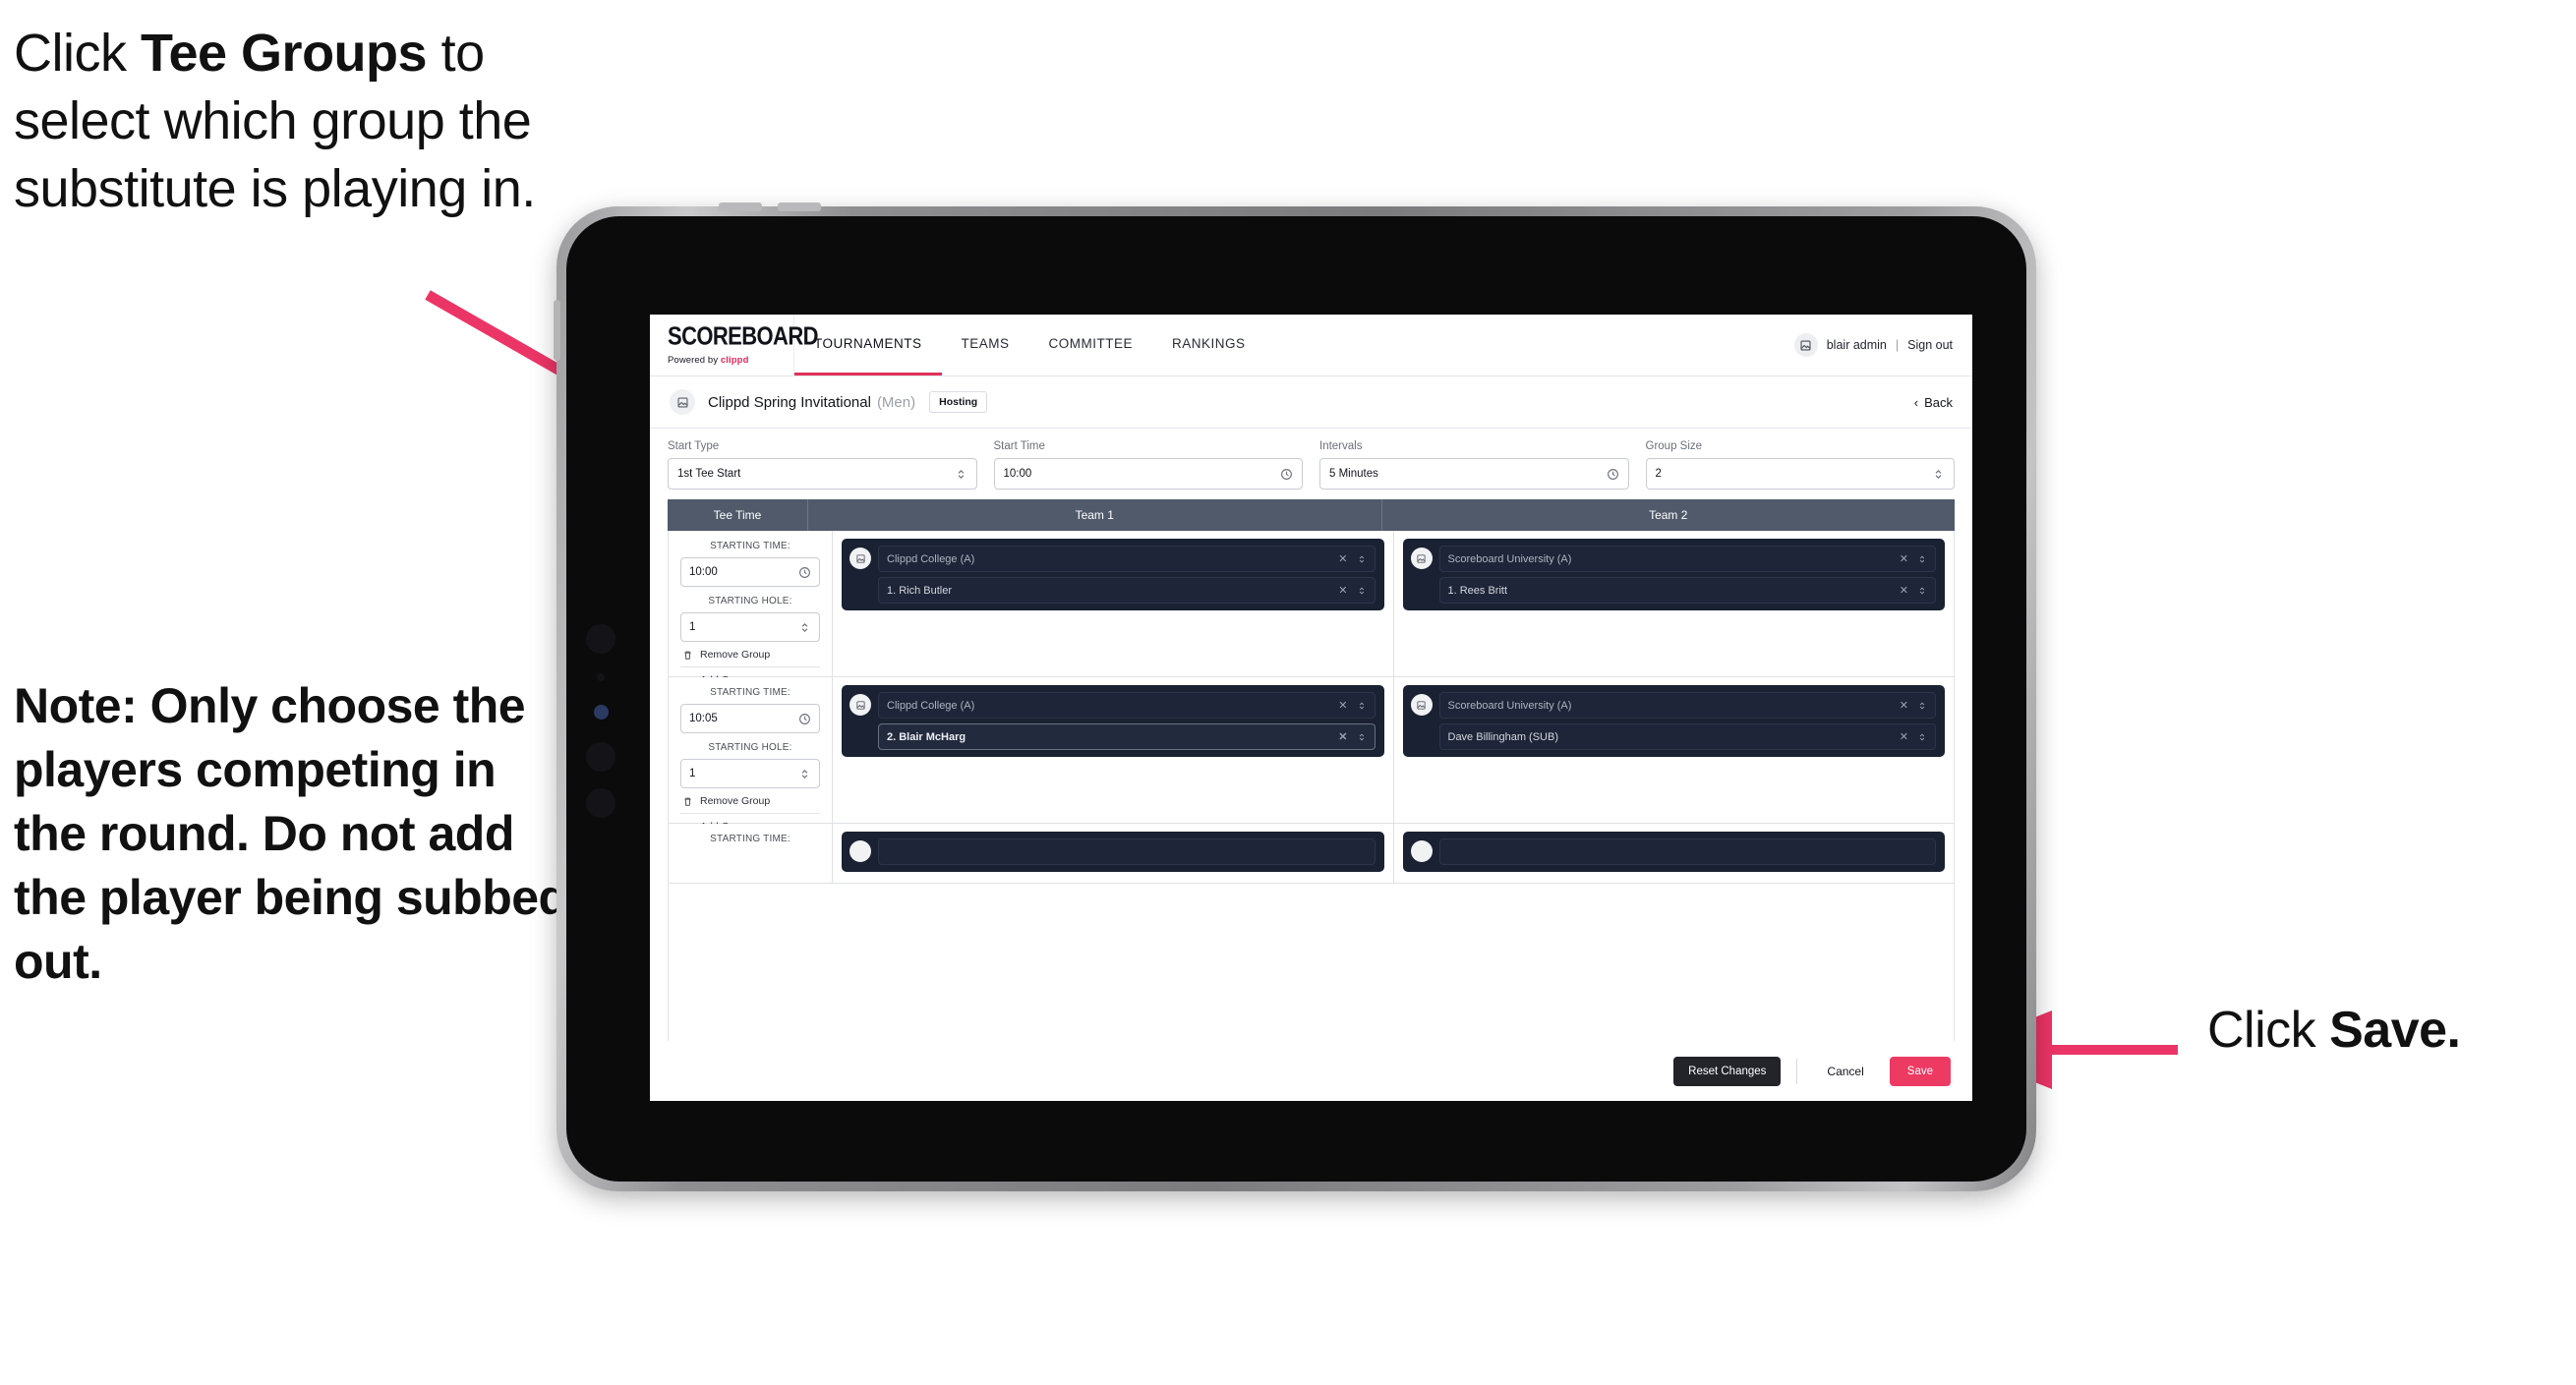 The image size is (2576, 1385). I want to click on field-intervals: Intervals 5 Minutes, so click(1474, 465).